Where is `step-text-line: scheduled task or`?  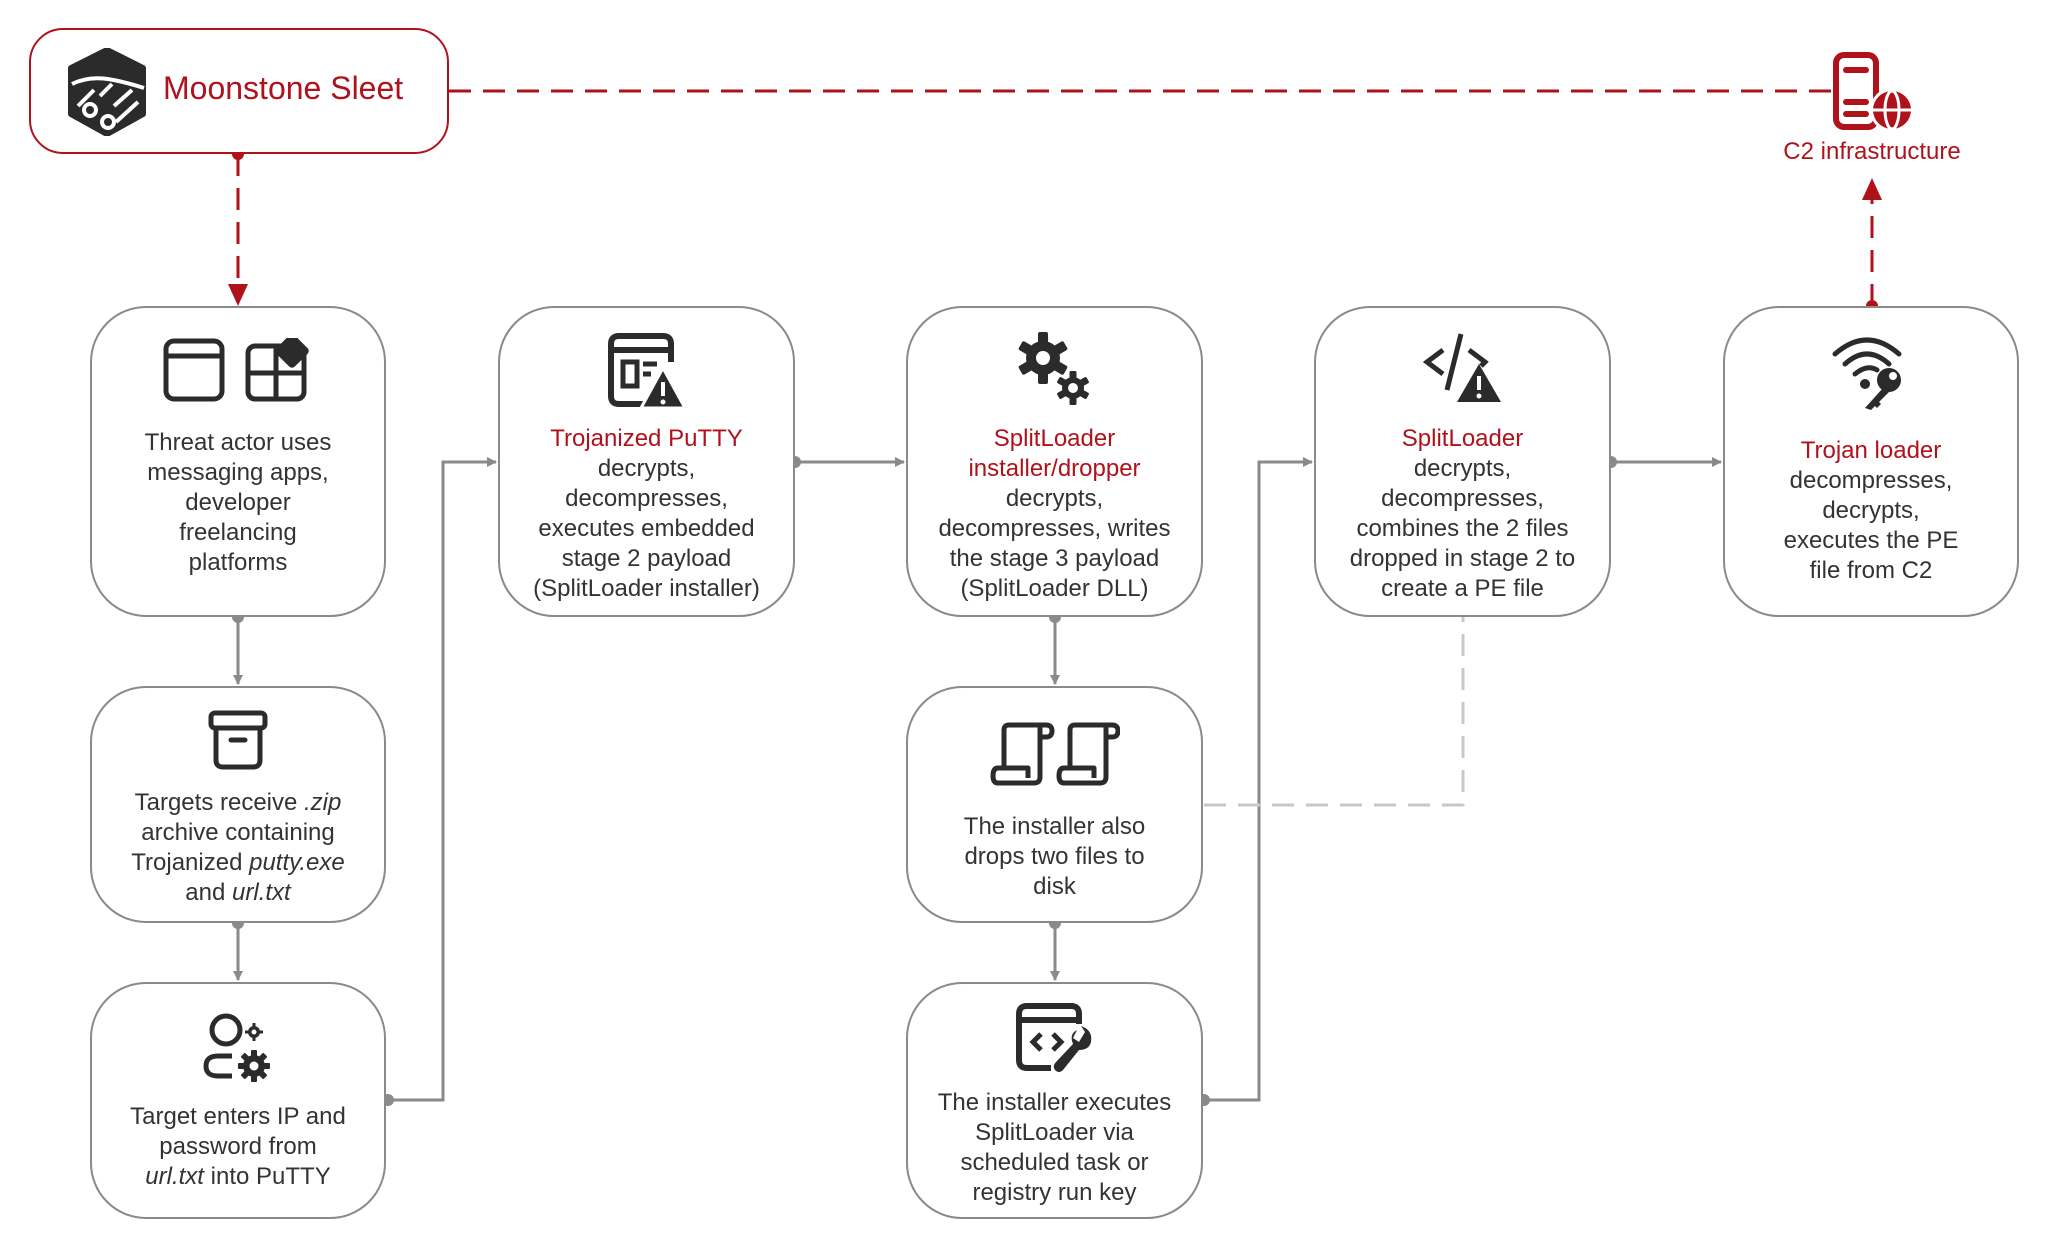
step-text-line: scheduled task or is located at coordinates (1054, 1162).